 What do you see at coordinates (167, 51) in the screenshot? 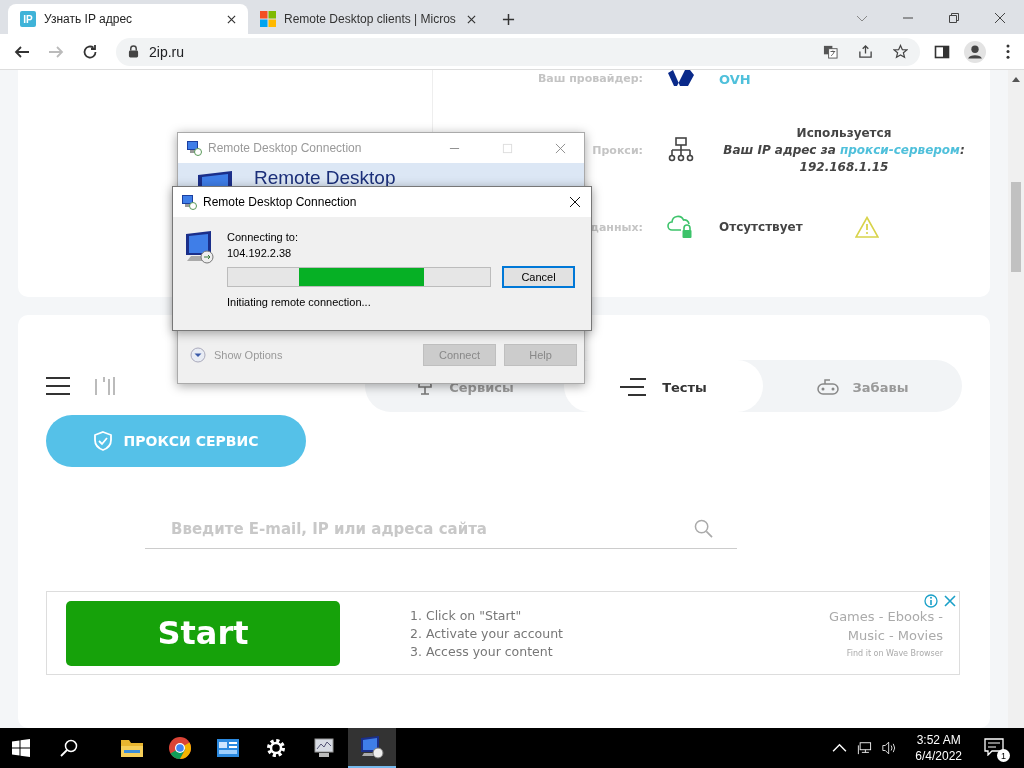
I see `address-field: 2ip.ru` at bounding box center [167, 51].